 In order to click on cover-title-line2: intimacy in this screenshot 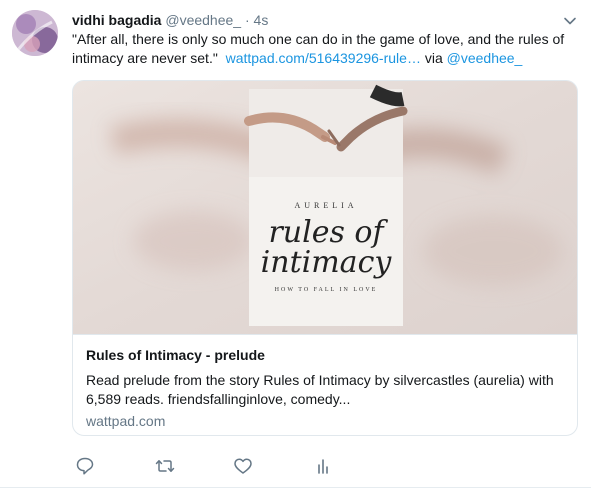, I will do `click(326, 262)`.